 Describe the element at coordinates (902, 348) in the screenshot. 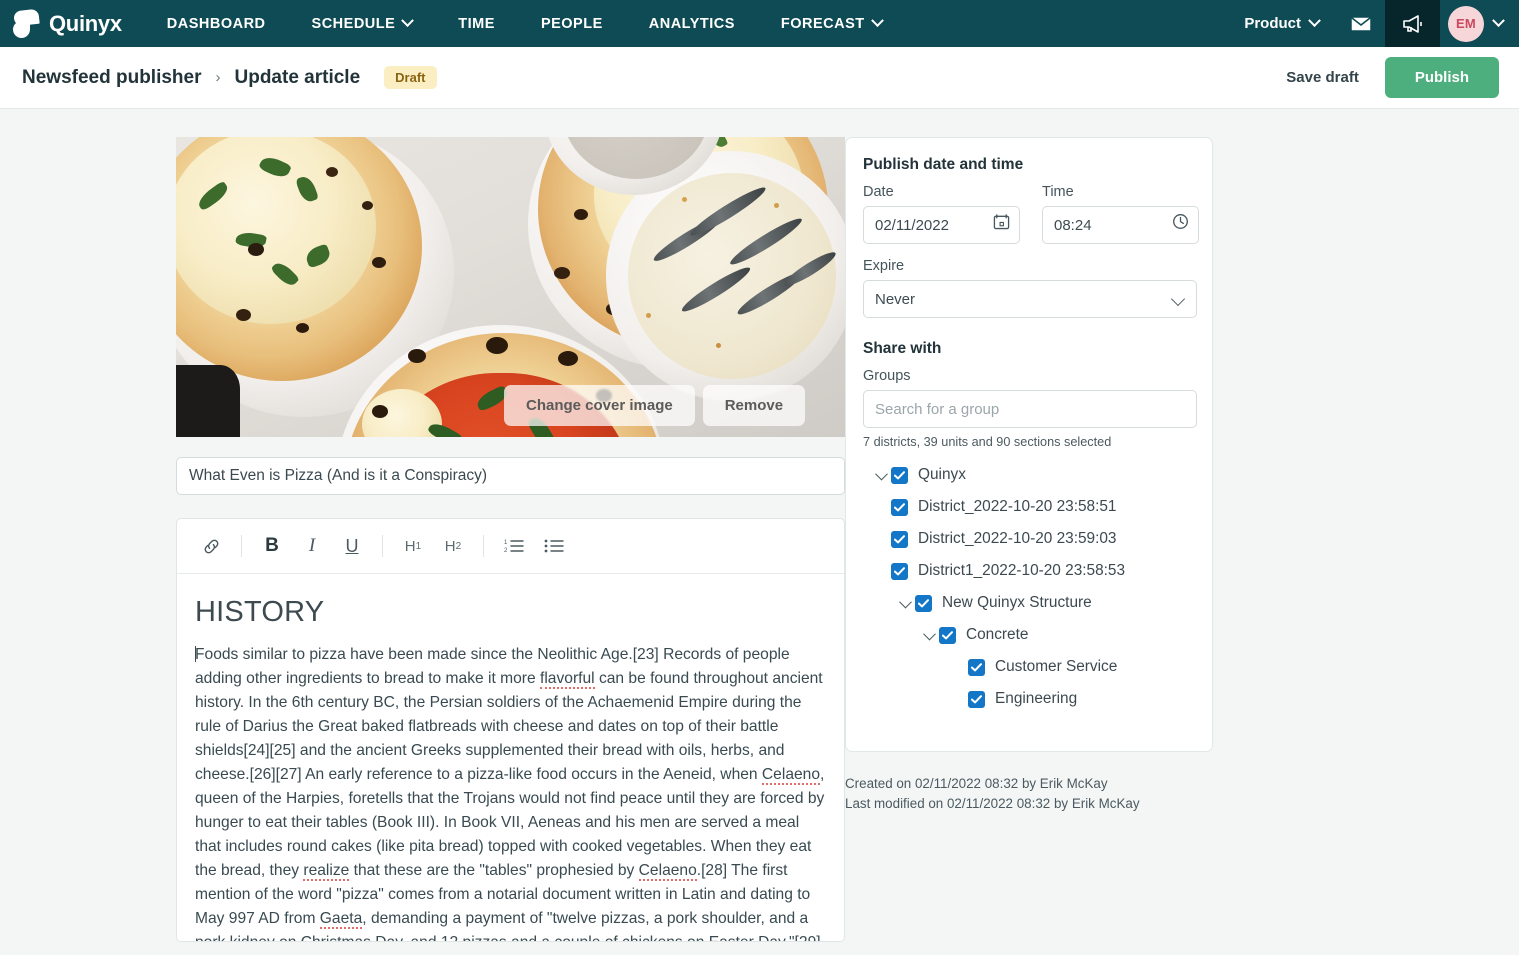

I see `share-section-title: Share with` at that location.